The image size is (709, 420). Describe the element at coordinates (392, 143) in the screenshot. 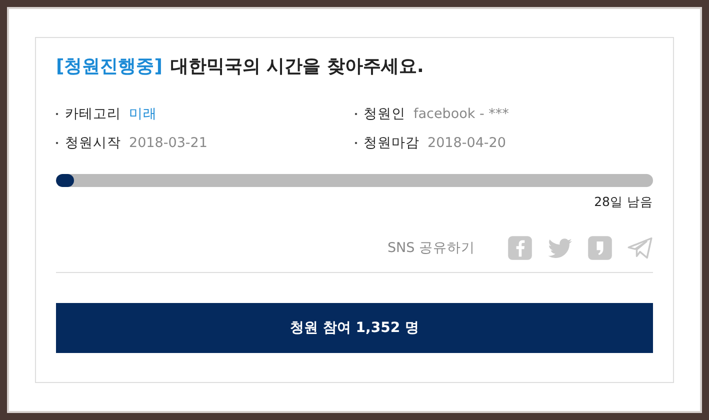

I see `meta-label: 청원마감` at that location.